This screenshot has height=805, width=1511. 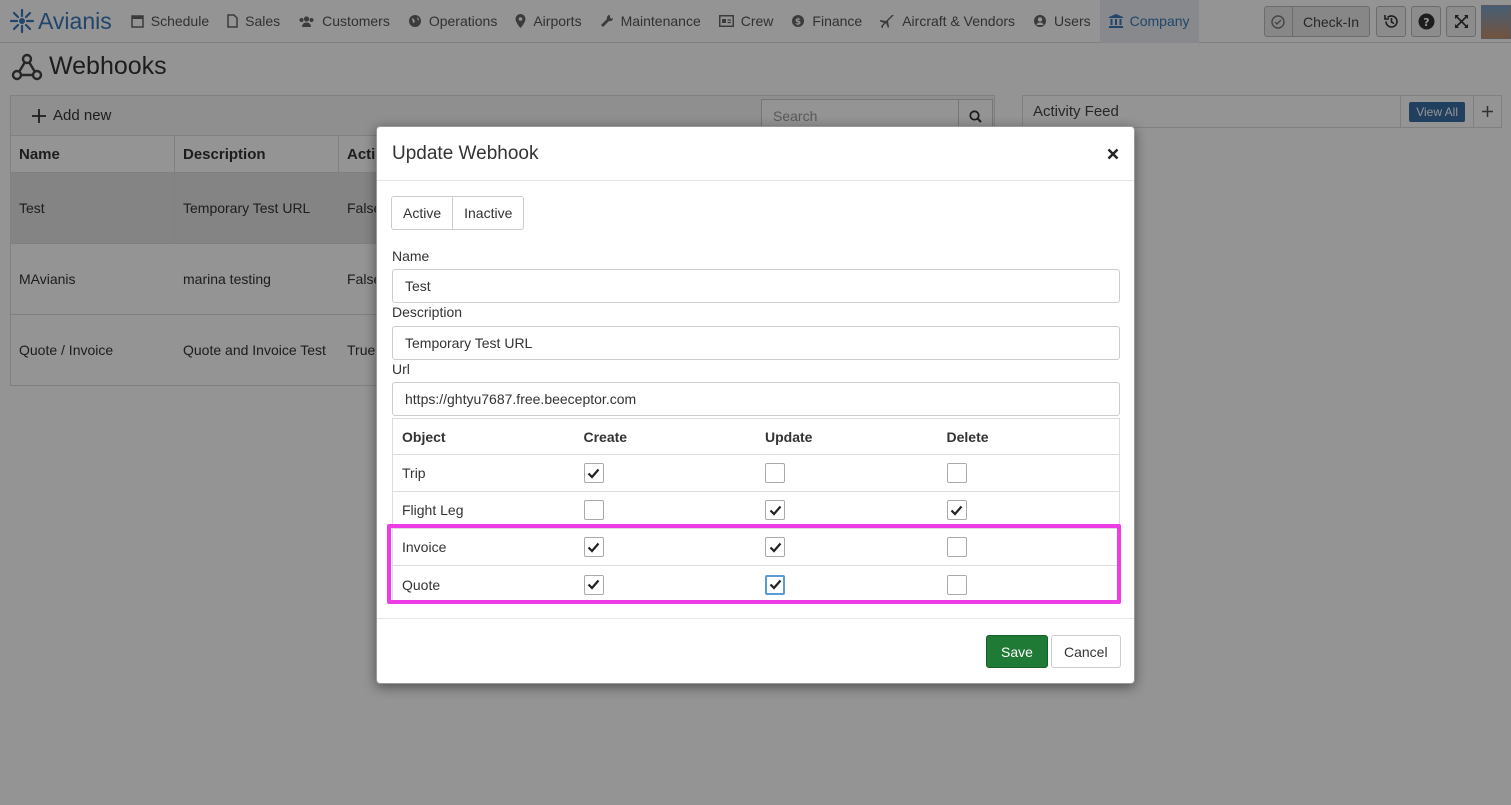 I want to click on status-toggle: Active Inactive, so click(x=458, y=213).